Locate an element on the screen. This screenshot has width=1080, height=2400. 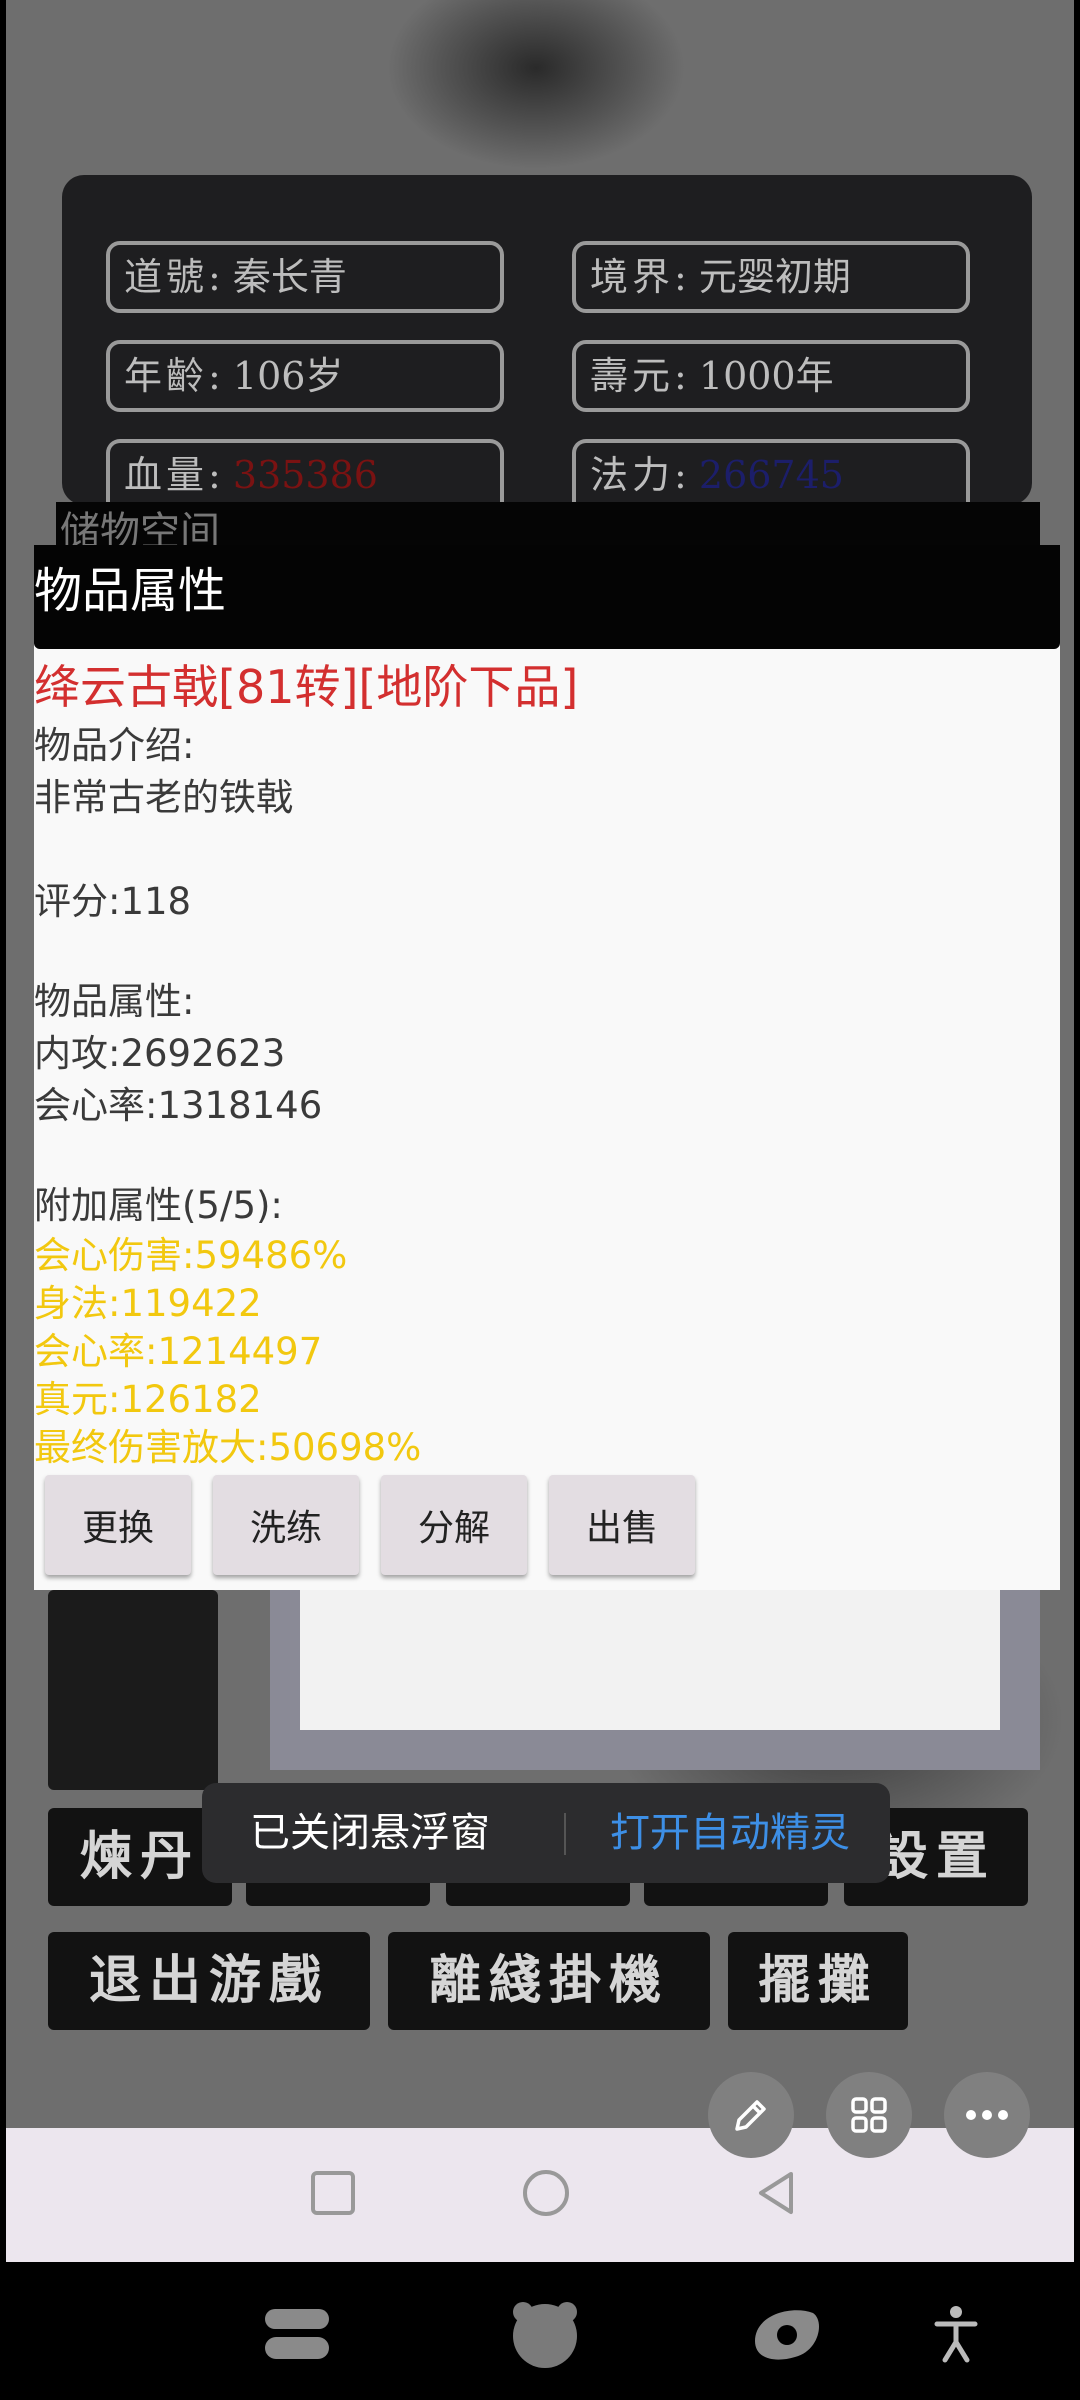
accessibility-icon is located at coordinates (956, 2334).